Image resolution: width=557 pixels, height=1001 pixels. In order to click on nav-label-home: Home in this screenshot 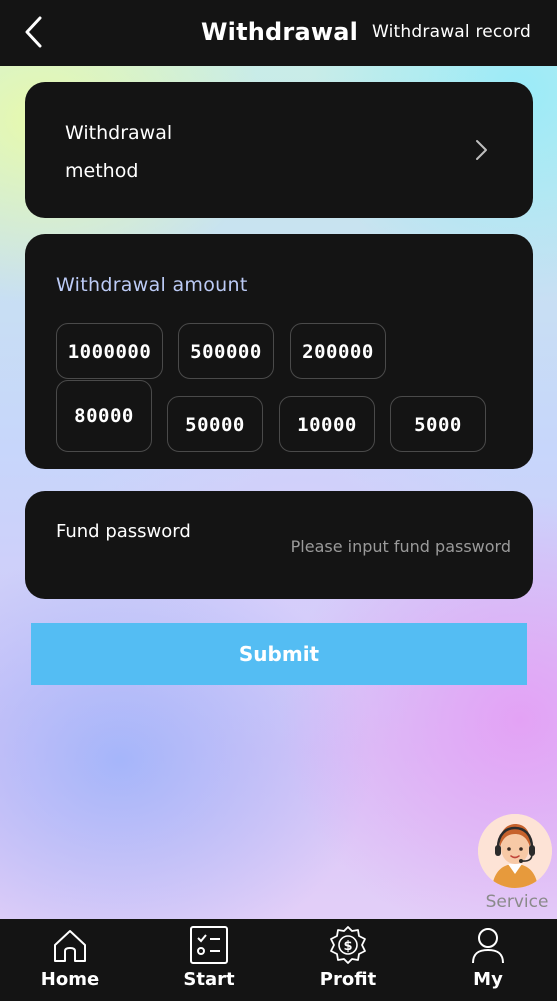, I will do `click(70, 979)`.